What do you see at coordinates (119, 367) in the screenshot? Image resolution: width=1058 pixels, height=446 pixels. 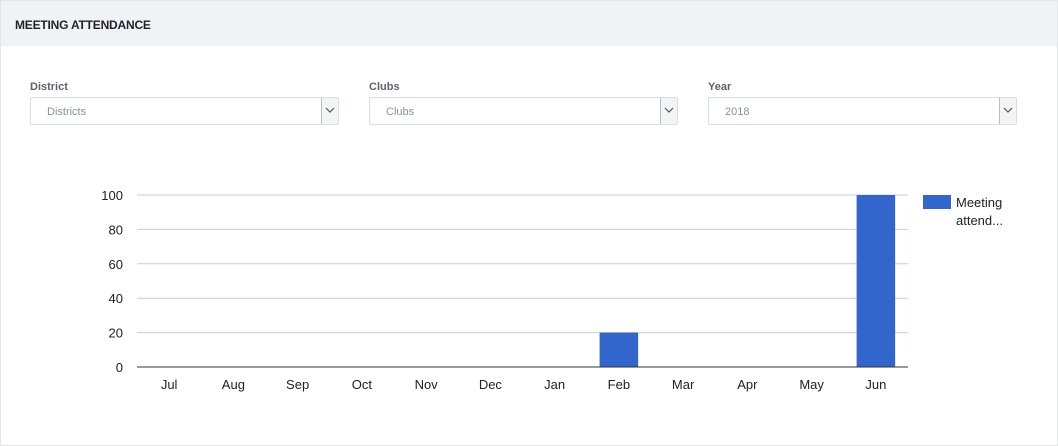 I see `y-tick-label: 0` at bounding box center [119, 367].